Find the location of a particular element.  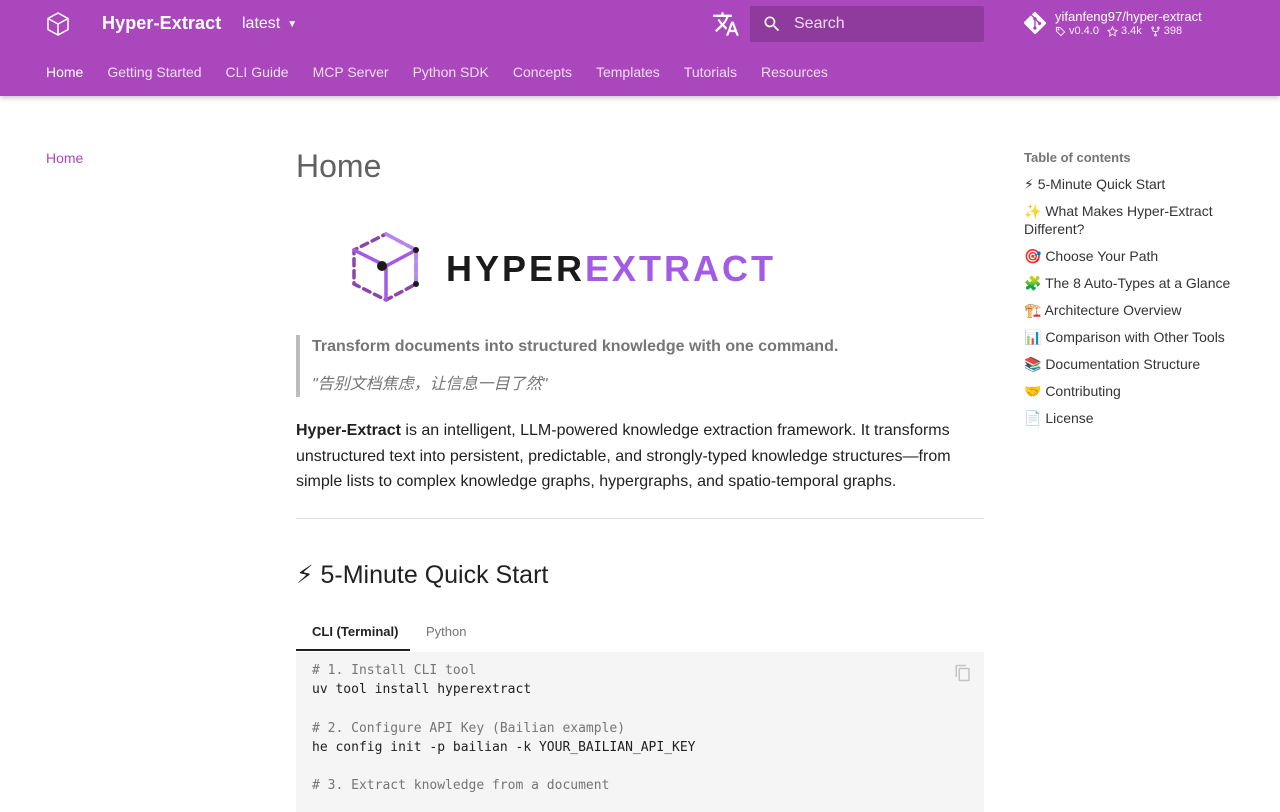

site-title: Hyper-Extract is located at coordinates (161, 23).